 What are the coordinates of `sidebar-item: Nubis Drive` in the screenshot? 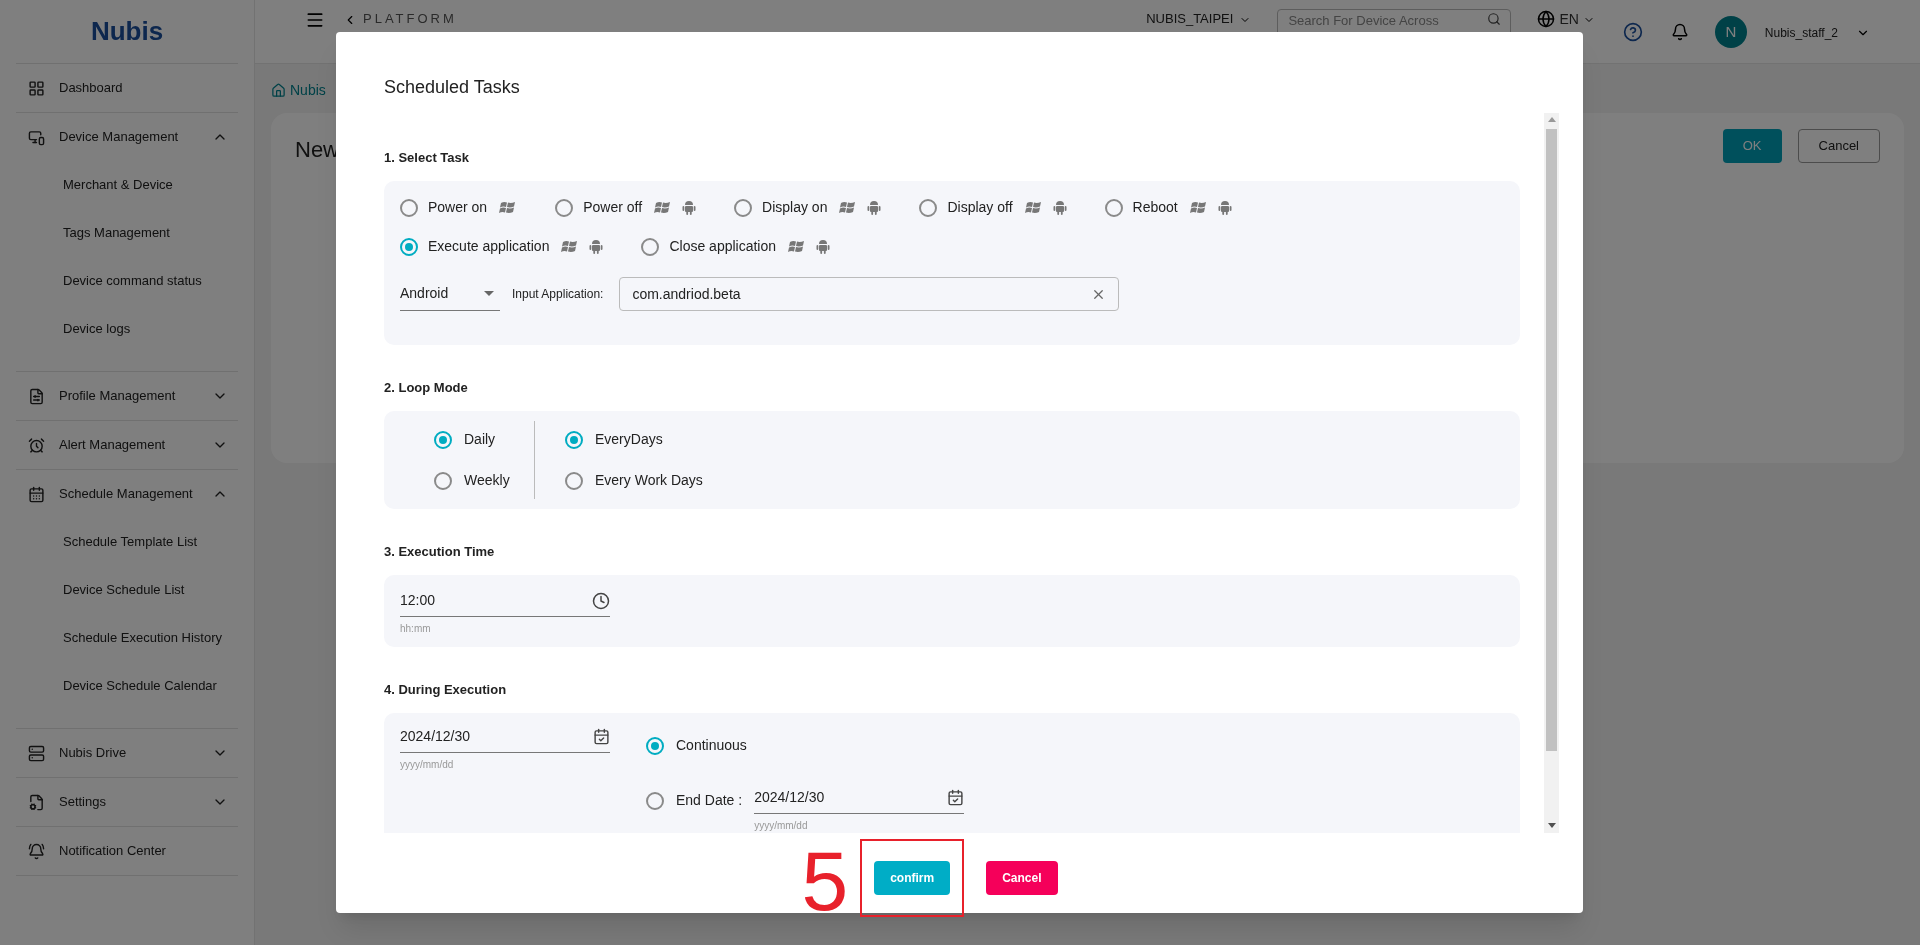 It's located at (127, 753).